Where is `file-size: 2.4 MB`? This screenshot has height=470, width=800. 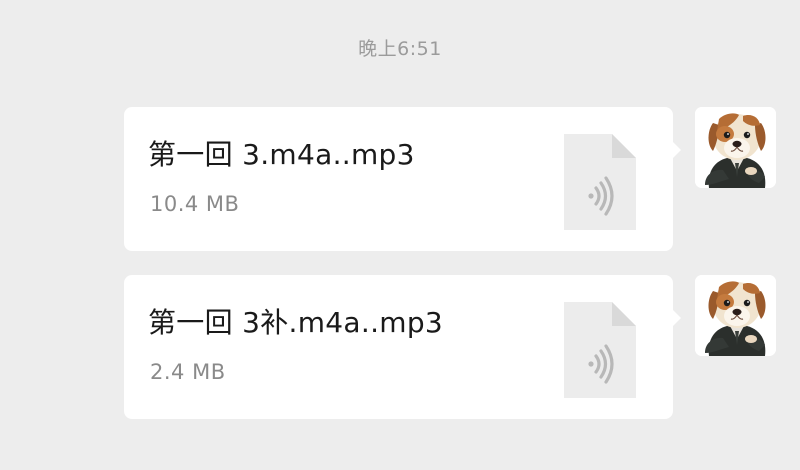 file-size: 2.4 MB is located at coordinates (188, 372).